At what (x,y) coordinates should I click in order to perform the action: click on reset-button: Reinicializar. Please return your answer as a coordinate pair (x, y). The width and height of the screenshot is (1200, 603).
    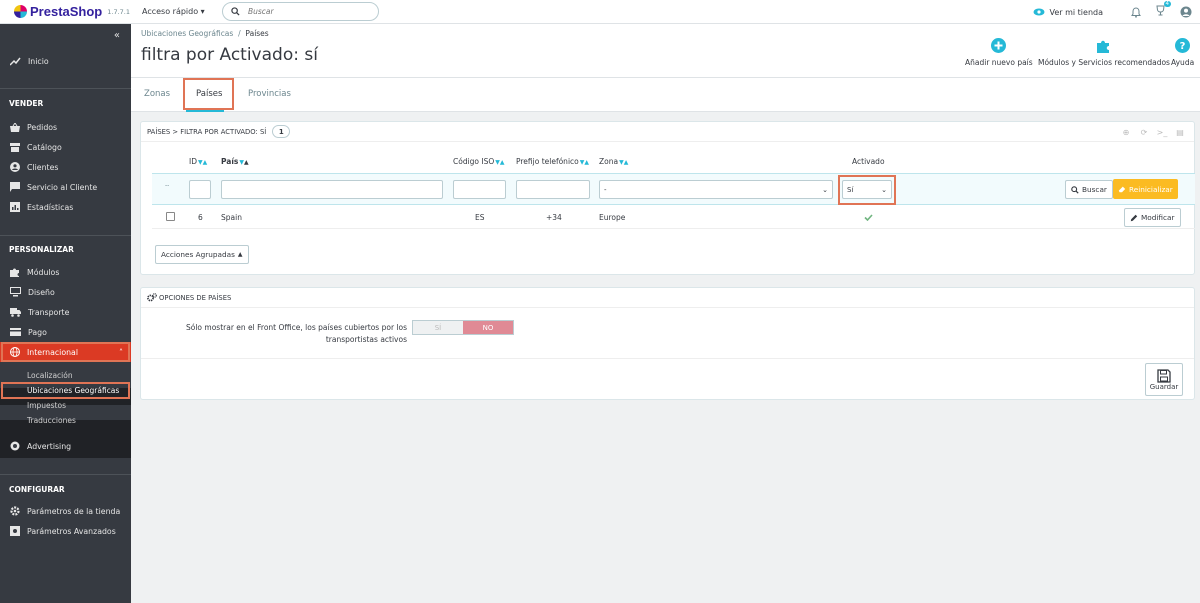
    Looking at the image, I should click on (1145, 189).